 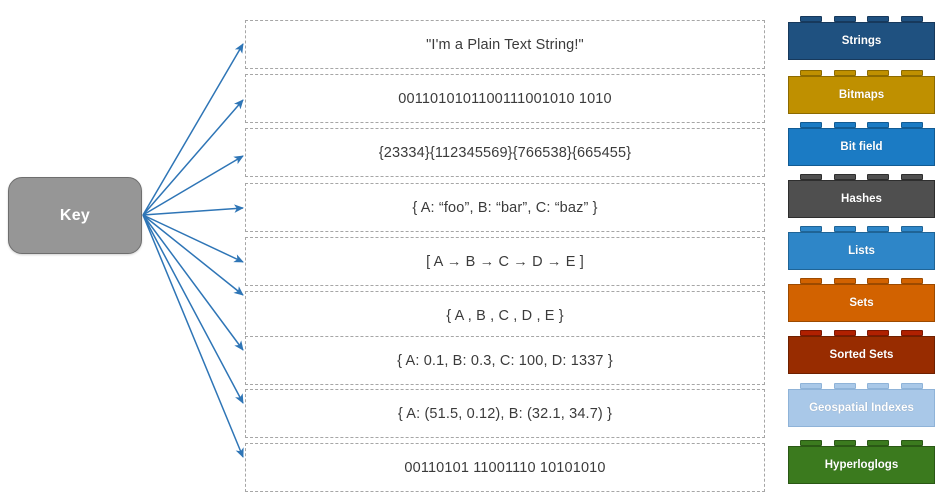 I want to click on value-box: { A , B , C , D , E }, so click(x=505, y=315).